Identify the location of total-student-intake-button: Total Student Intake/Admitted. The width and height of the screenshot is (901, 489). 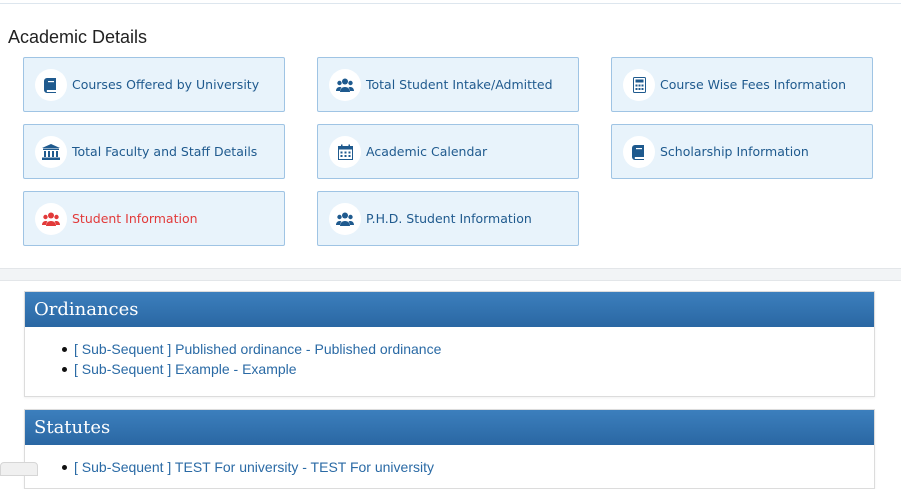
(448, 84).